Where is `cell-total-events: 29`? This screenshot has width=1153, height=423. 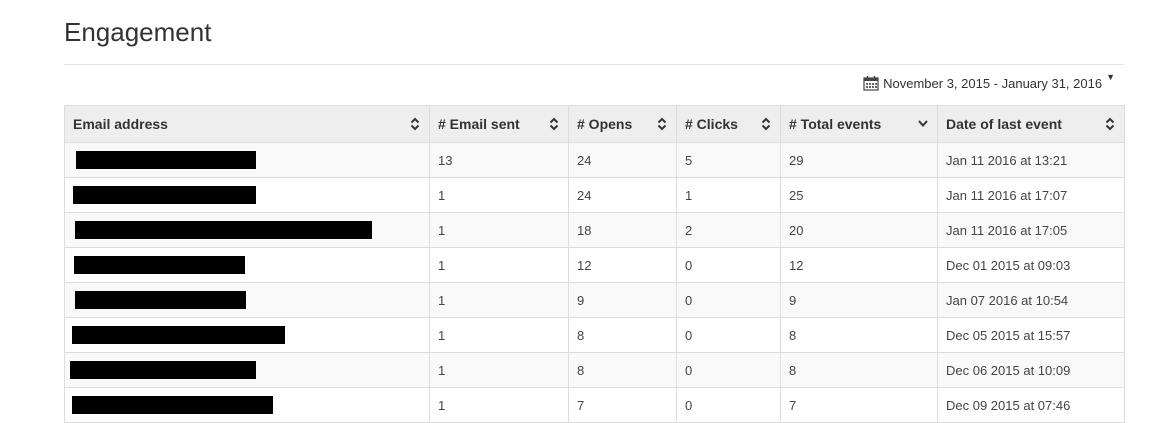
cell-total-events: 29 is located at coordinates (859, 160).